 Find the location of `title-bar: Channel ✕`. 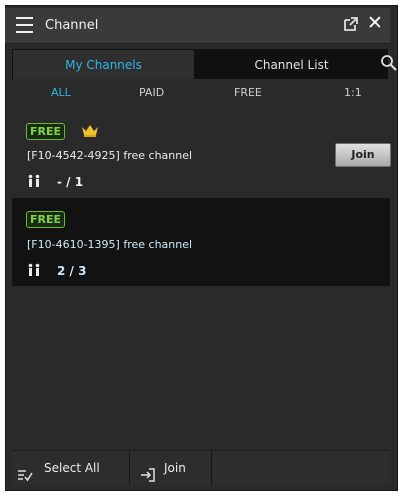

title-bar: Channel ✕ is located at coordinates (197, 26).